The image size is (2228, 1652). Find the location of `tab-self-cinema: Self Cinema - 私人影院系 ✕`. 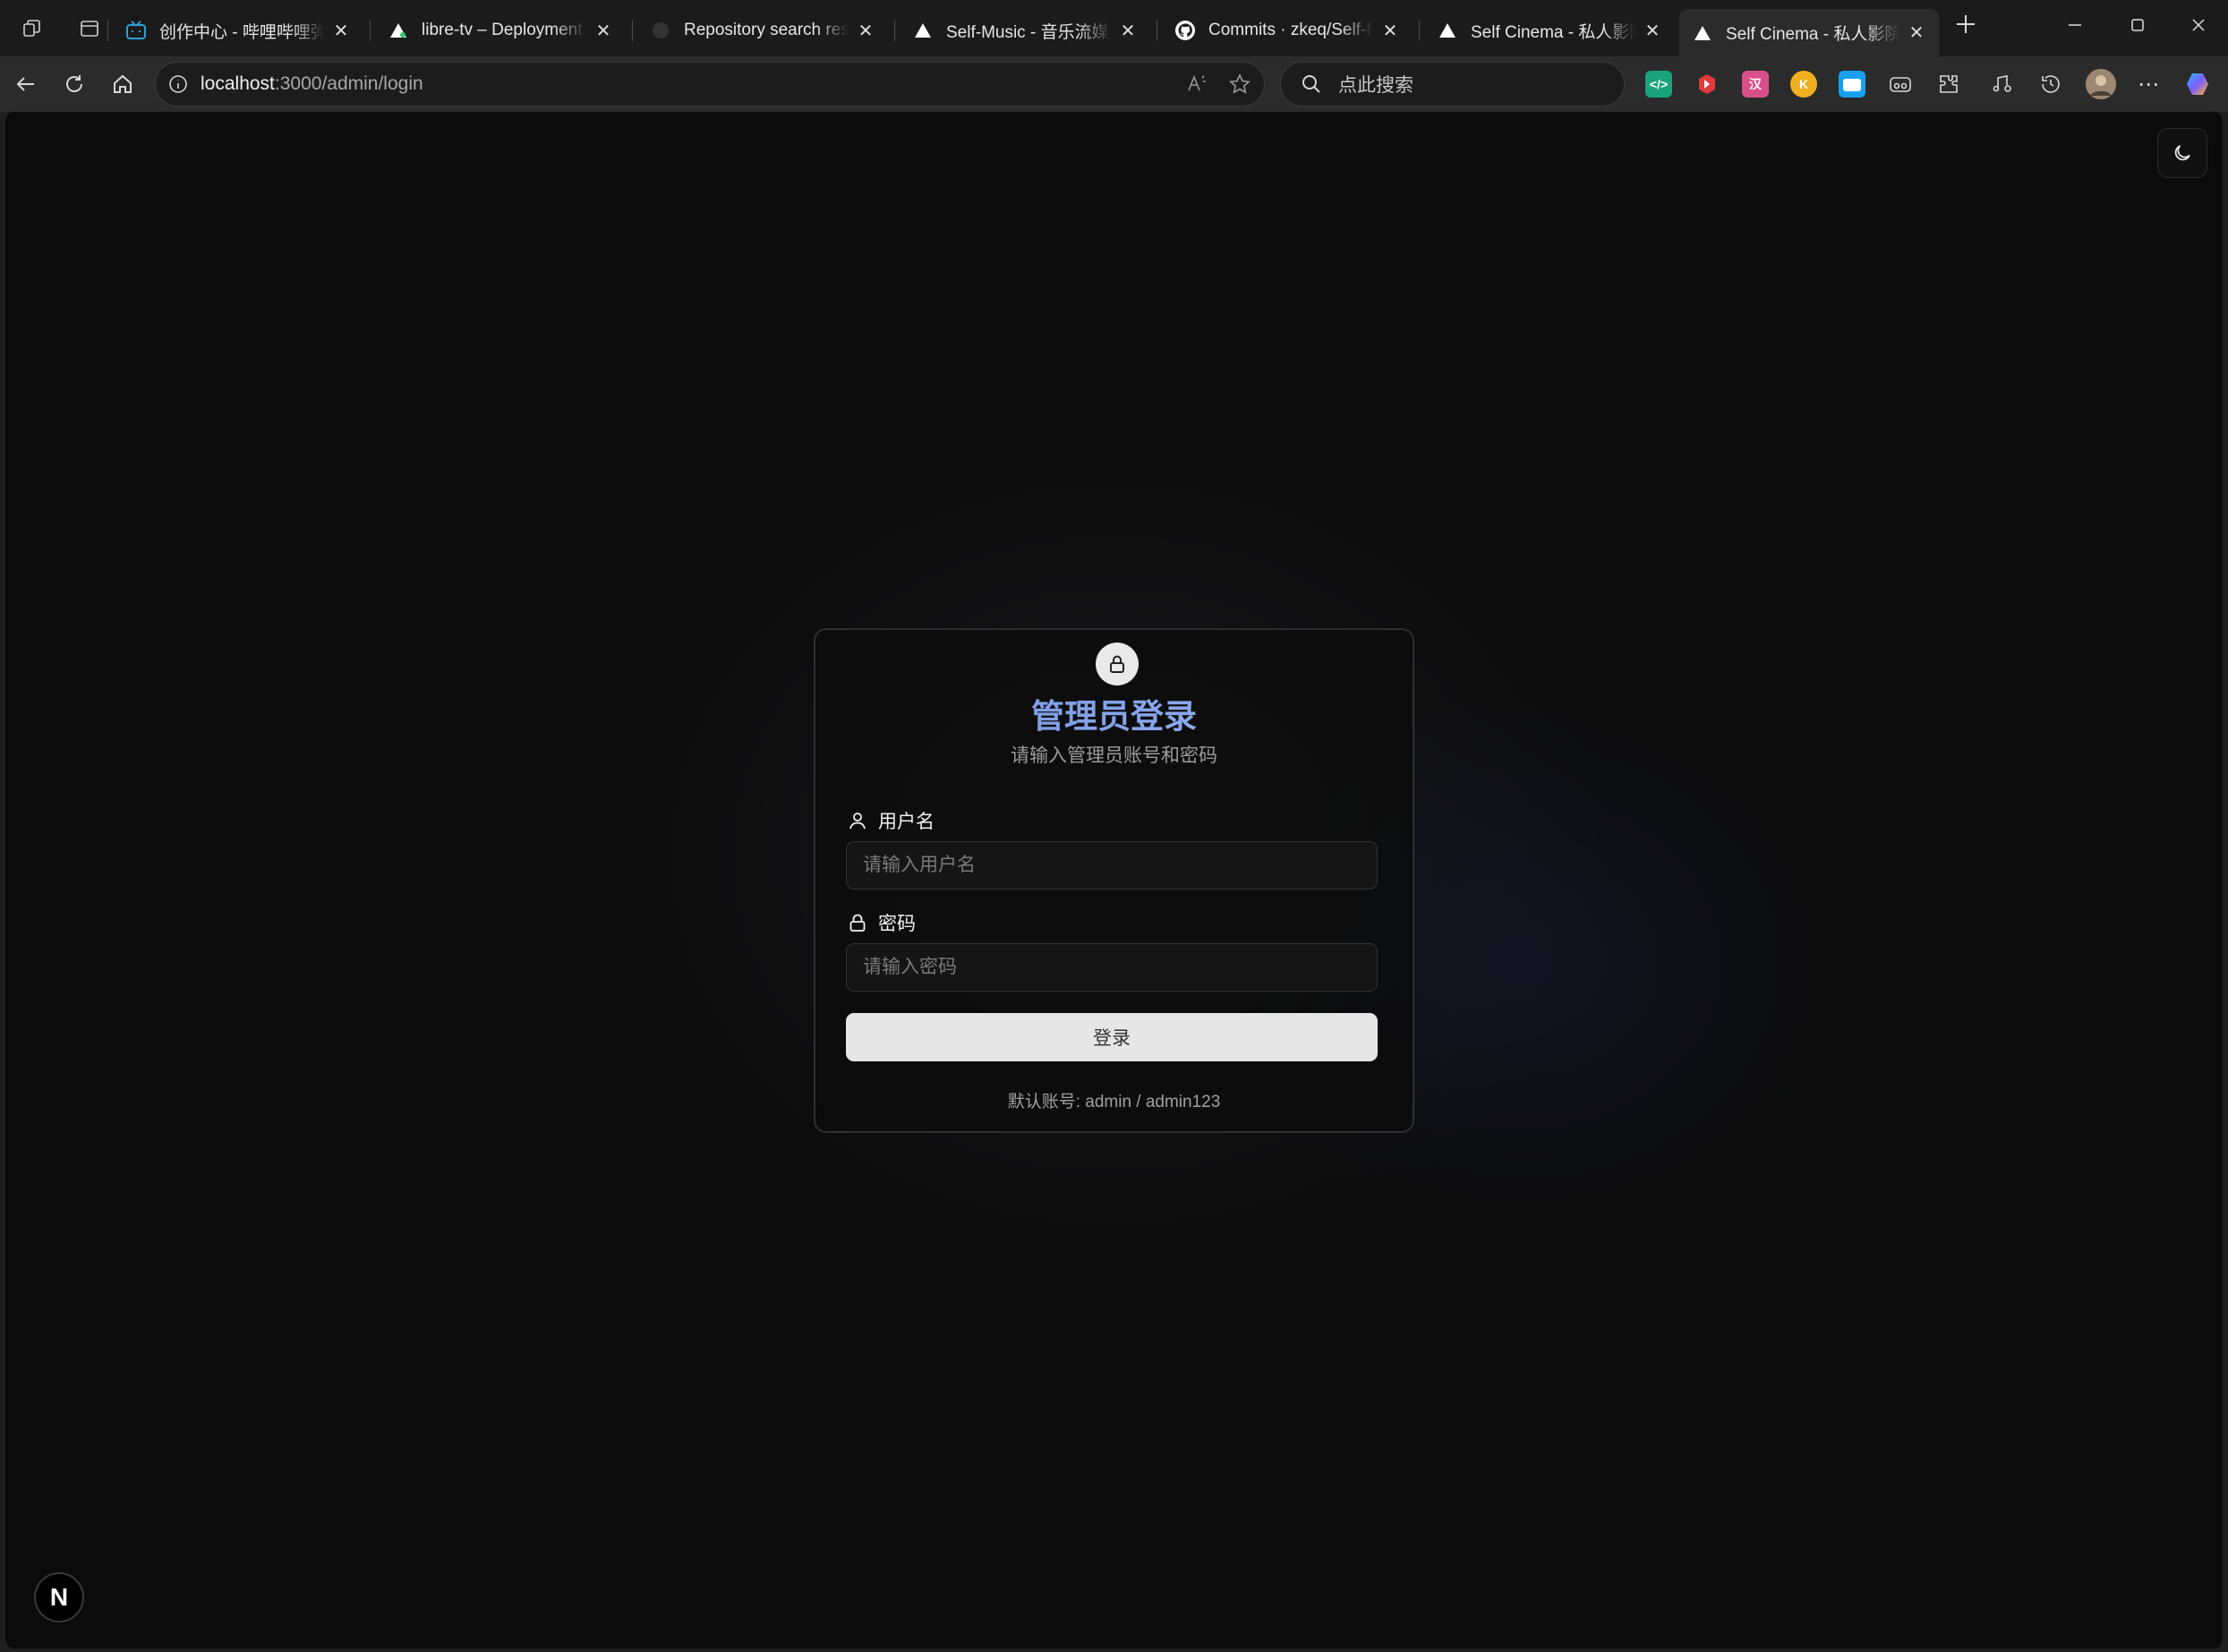

tab-self-cinema: Self Cinema - 私人影院系 ✕ is located at coordinates (1550, 30).